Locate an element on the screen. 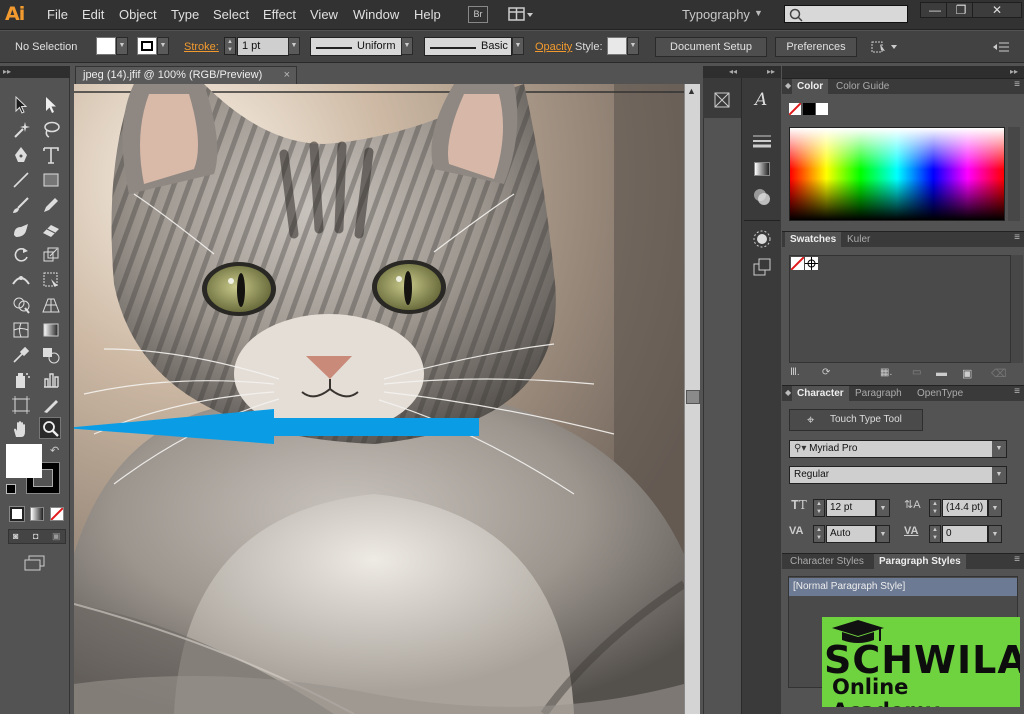 This screenshot has width=1024, height=714. draw-normal-icon: ◙ is located at coordinates (15, 536).